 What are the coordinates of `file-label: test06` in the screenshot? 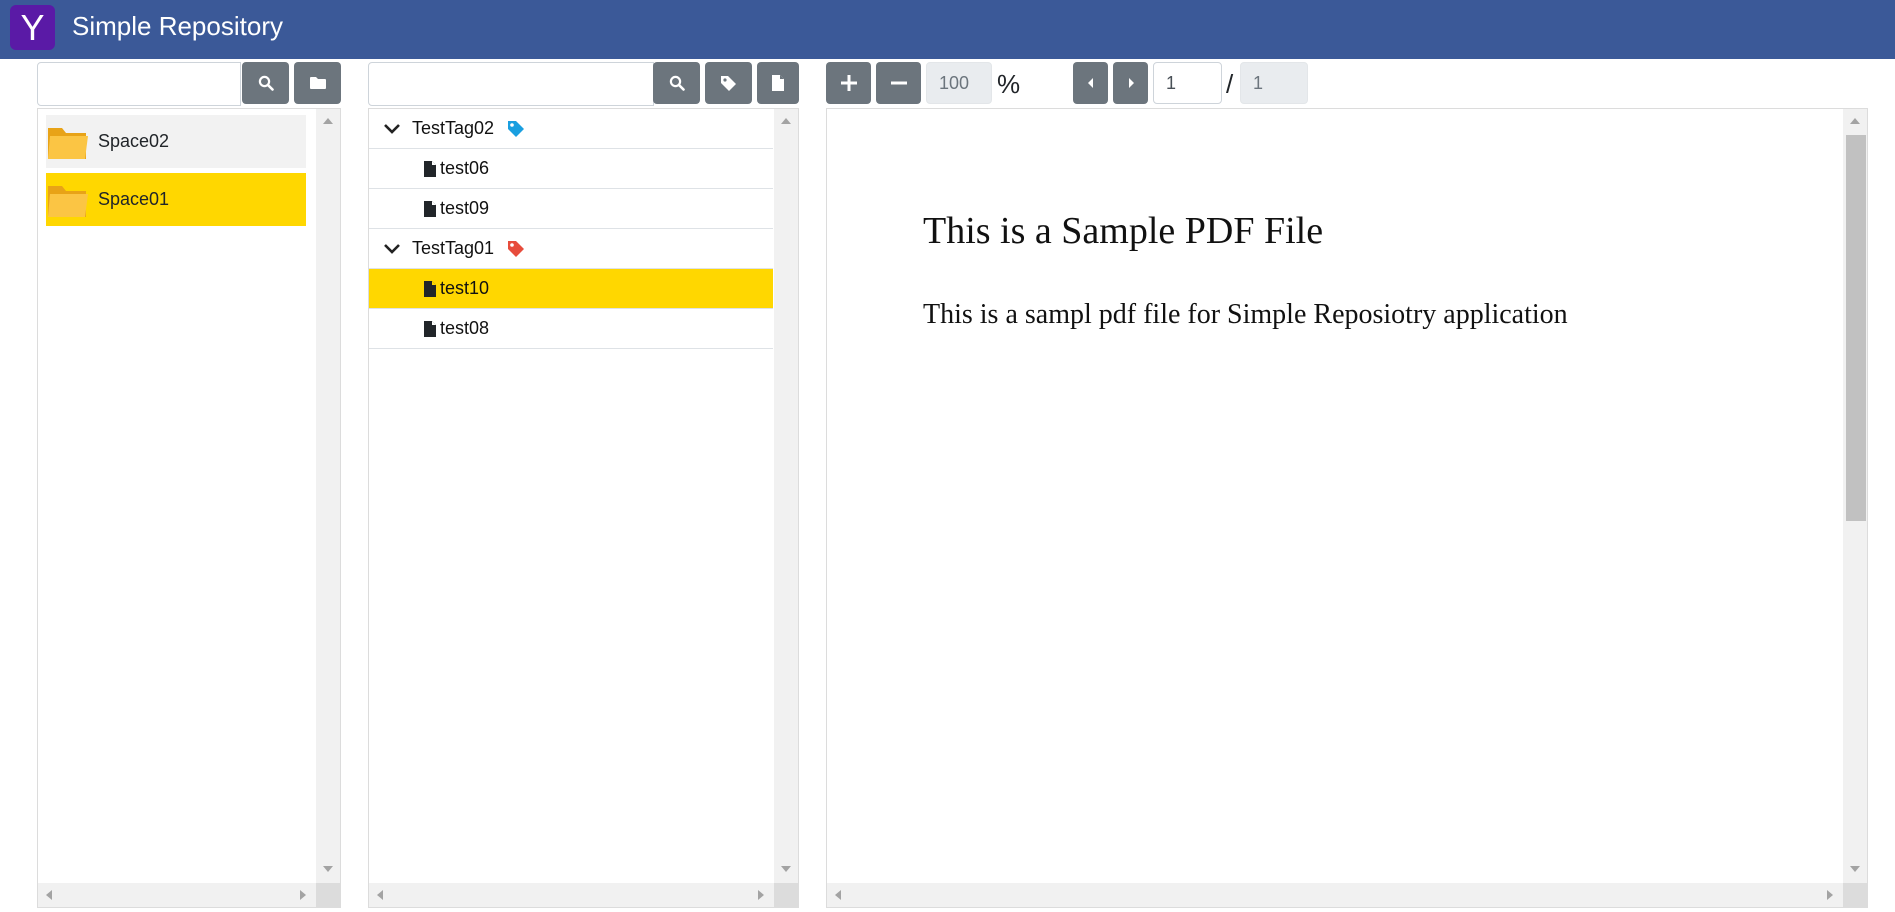 It's located at (465, 168).